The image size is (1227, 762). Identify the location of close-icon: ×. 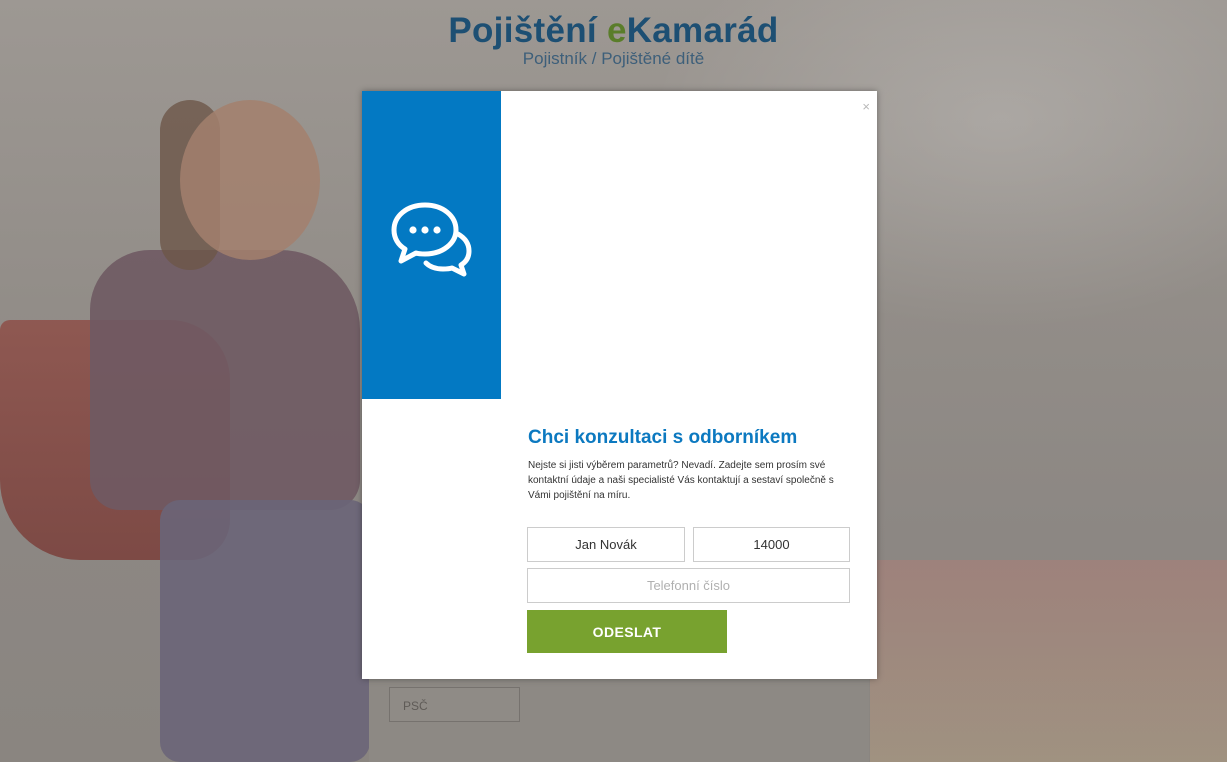
(866, 106).